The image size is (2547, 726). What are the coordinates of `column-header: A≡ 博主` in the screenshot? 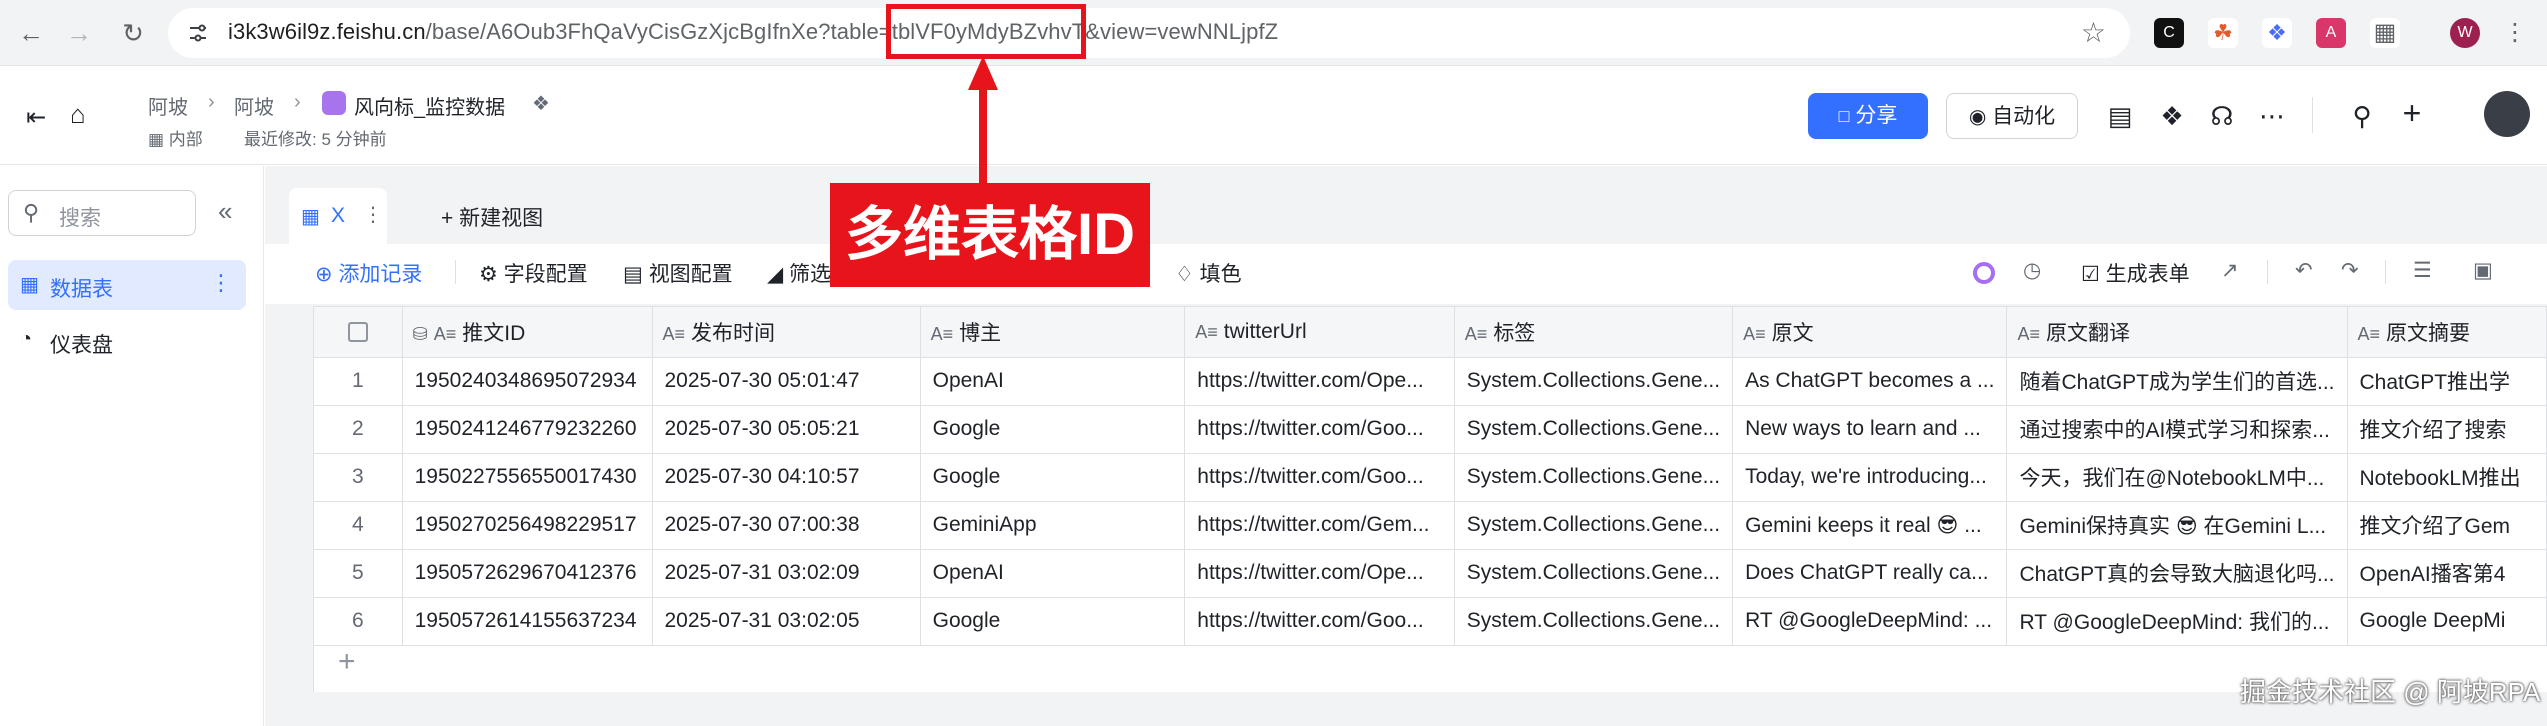 It's located at (1053, 332).